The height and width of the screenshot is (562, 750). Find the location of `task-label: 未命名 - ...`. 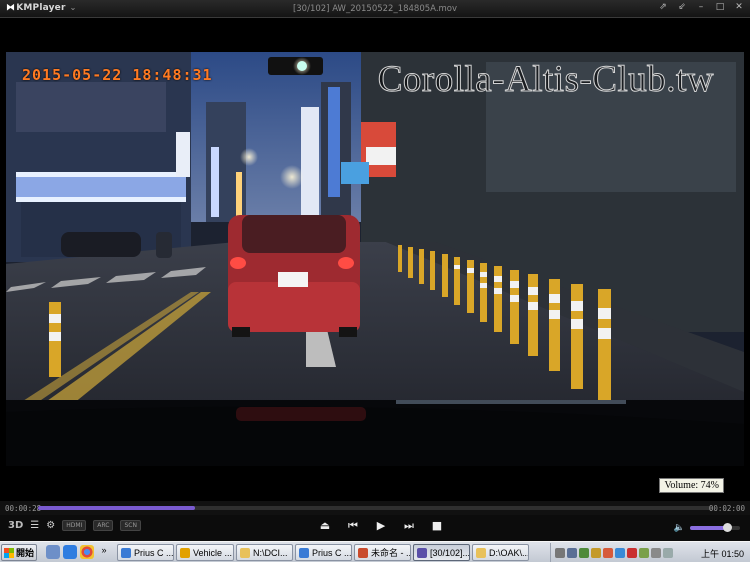

task-label: 未命名 - ... is located at coordinates (391, 553).